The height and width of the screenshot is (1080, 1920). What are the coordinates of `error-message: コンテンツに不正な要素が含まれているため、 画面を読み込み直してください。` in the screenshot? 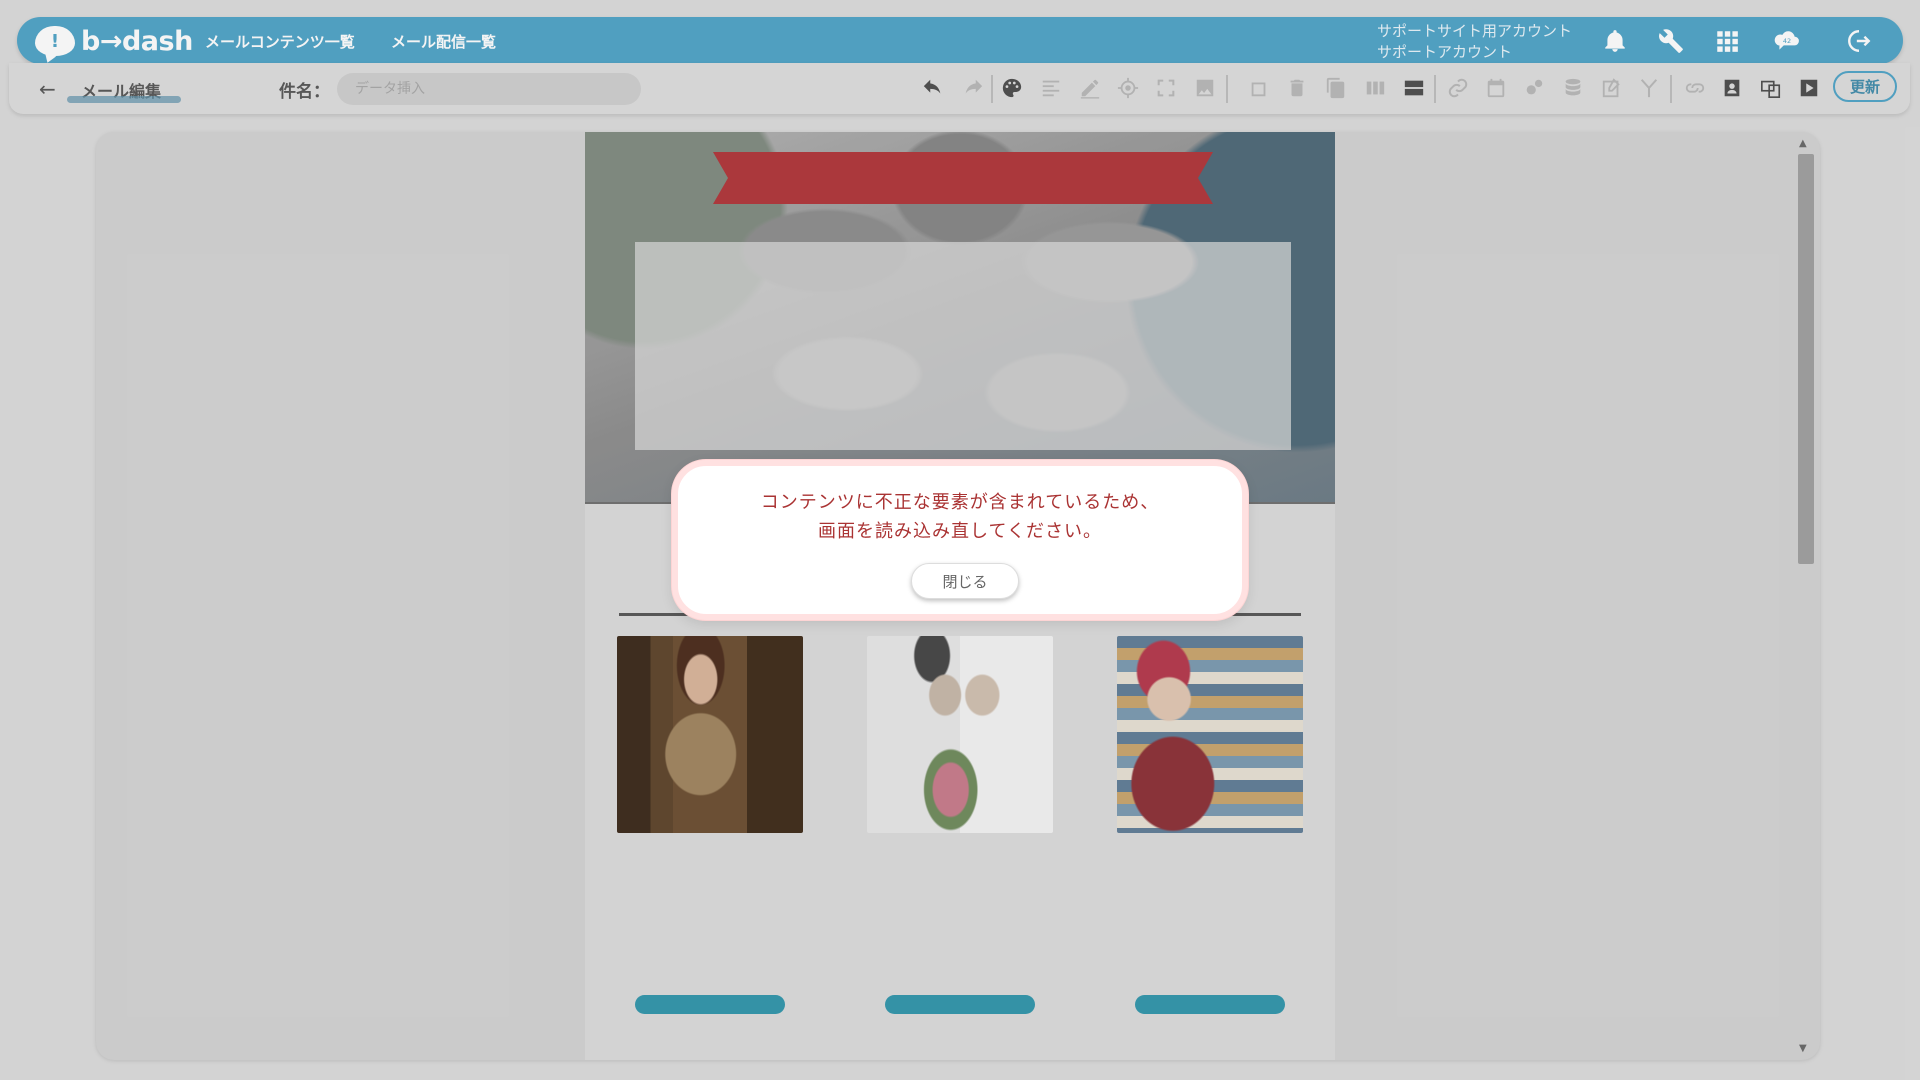 It's located at (960, 517).